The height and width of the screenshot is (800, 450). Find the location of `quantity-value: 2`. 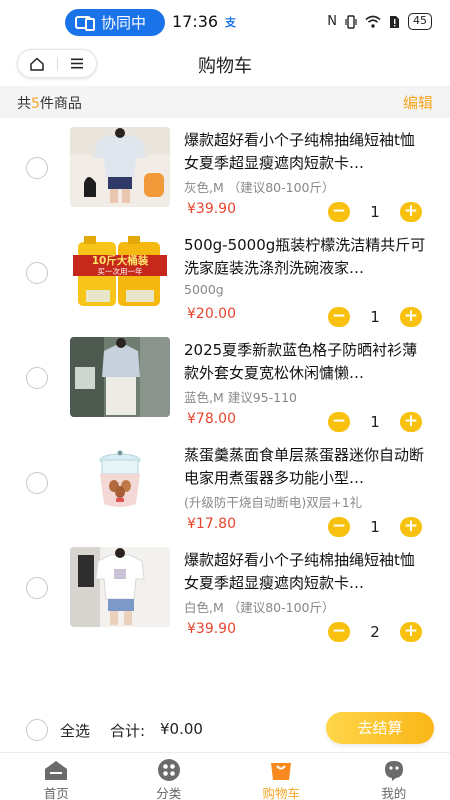

quantity-value: 2 is located at coordinates (375, 632).